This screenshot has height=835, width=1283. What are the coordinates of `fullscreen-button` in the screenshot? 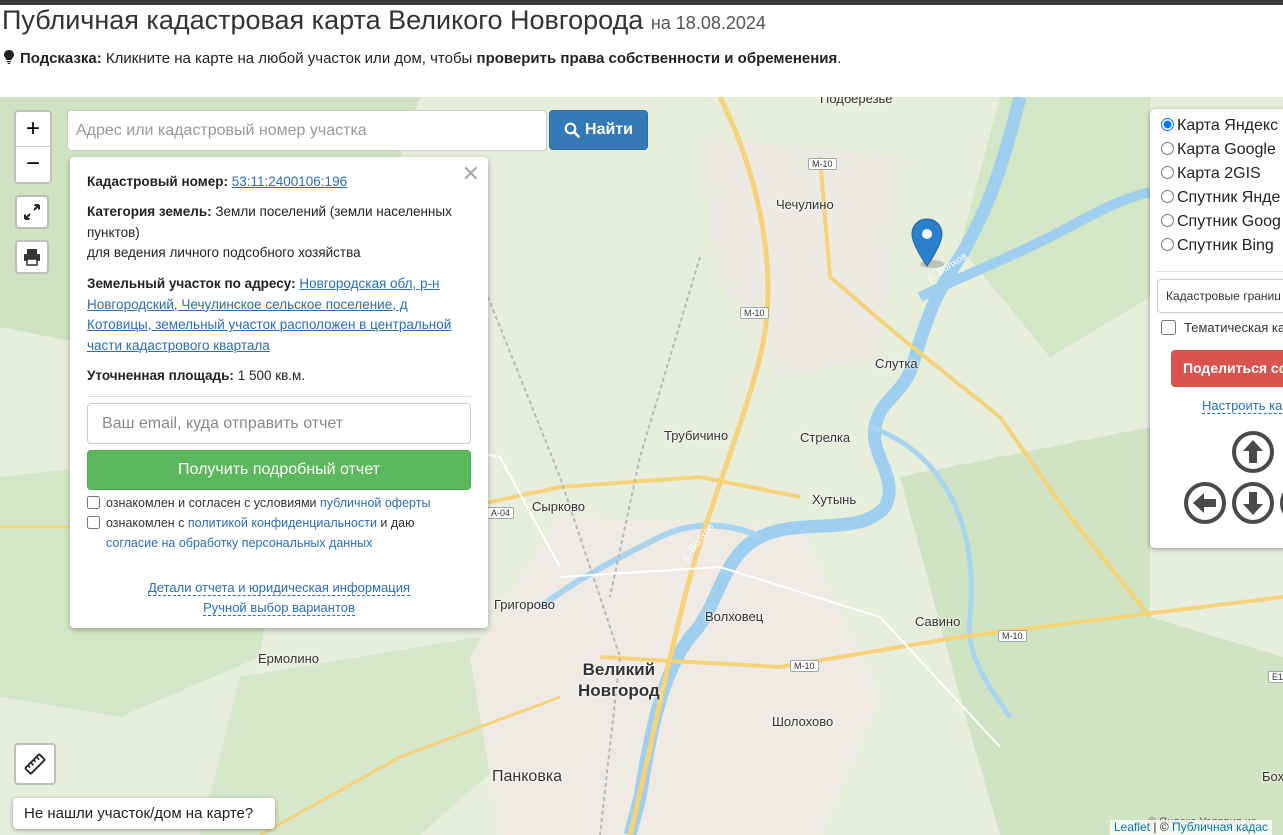 It's located at (32, 212).